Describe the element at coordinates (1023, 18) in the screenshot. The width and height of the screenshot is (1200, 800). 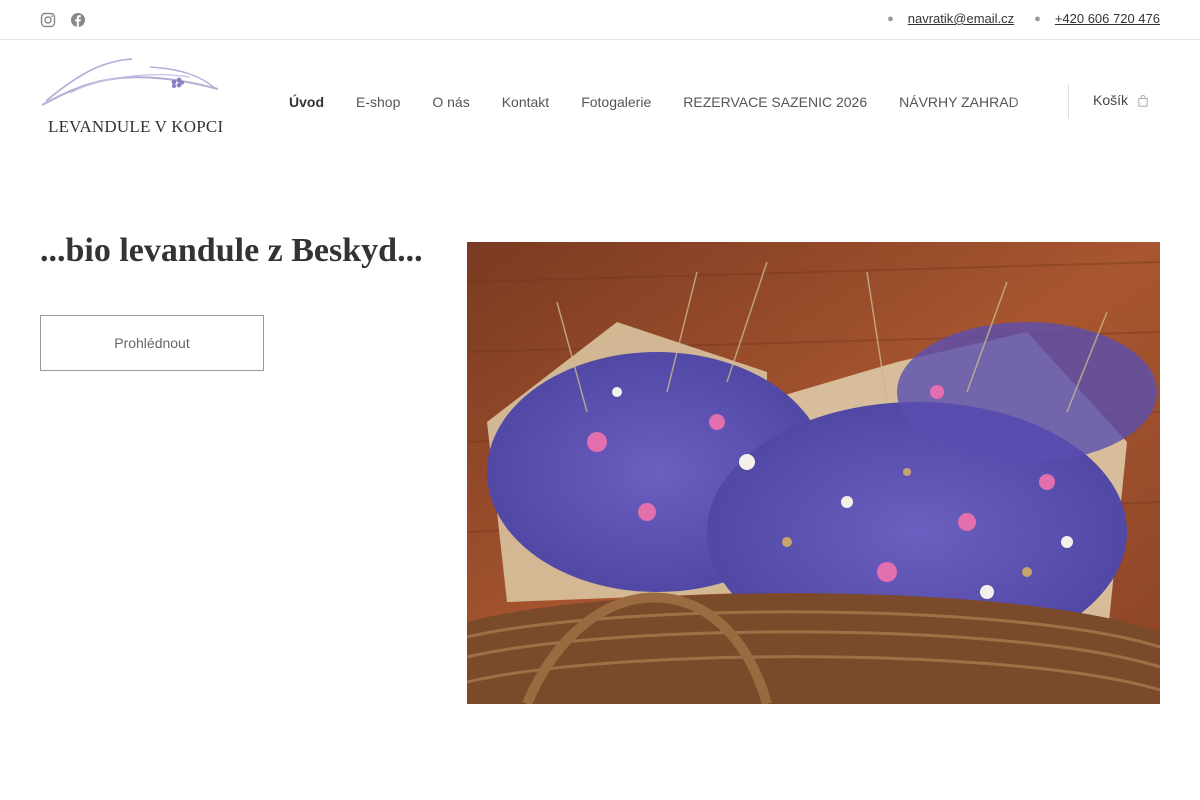
I see `contact-info: ● navratik@email.cz ● +420 606 720 476` at that location.